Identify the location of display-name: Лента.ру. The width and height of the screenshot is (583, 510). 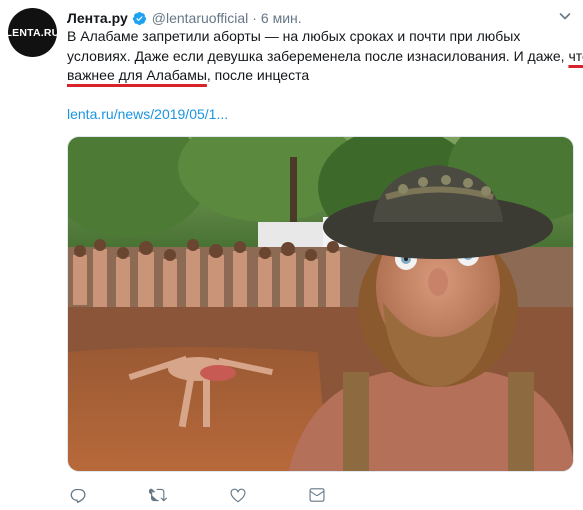
(97, 18).